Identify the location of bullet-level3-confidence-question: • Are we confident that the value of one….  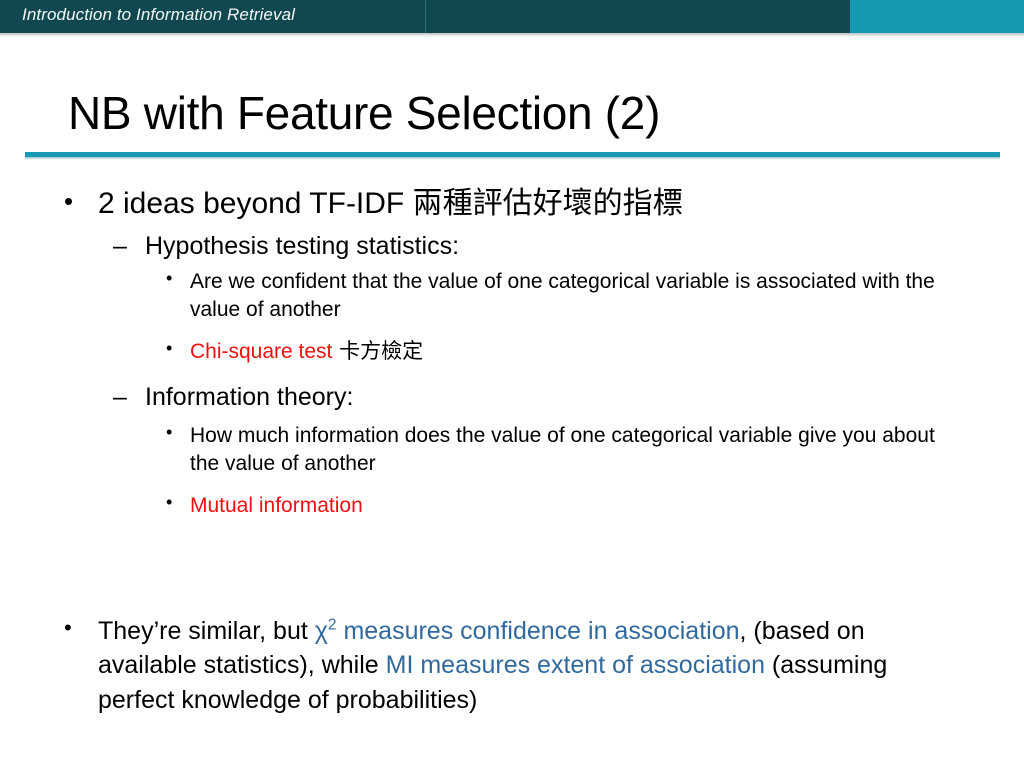
(512, 296).